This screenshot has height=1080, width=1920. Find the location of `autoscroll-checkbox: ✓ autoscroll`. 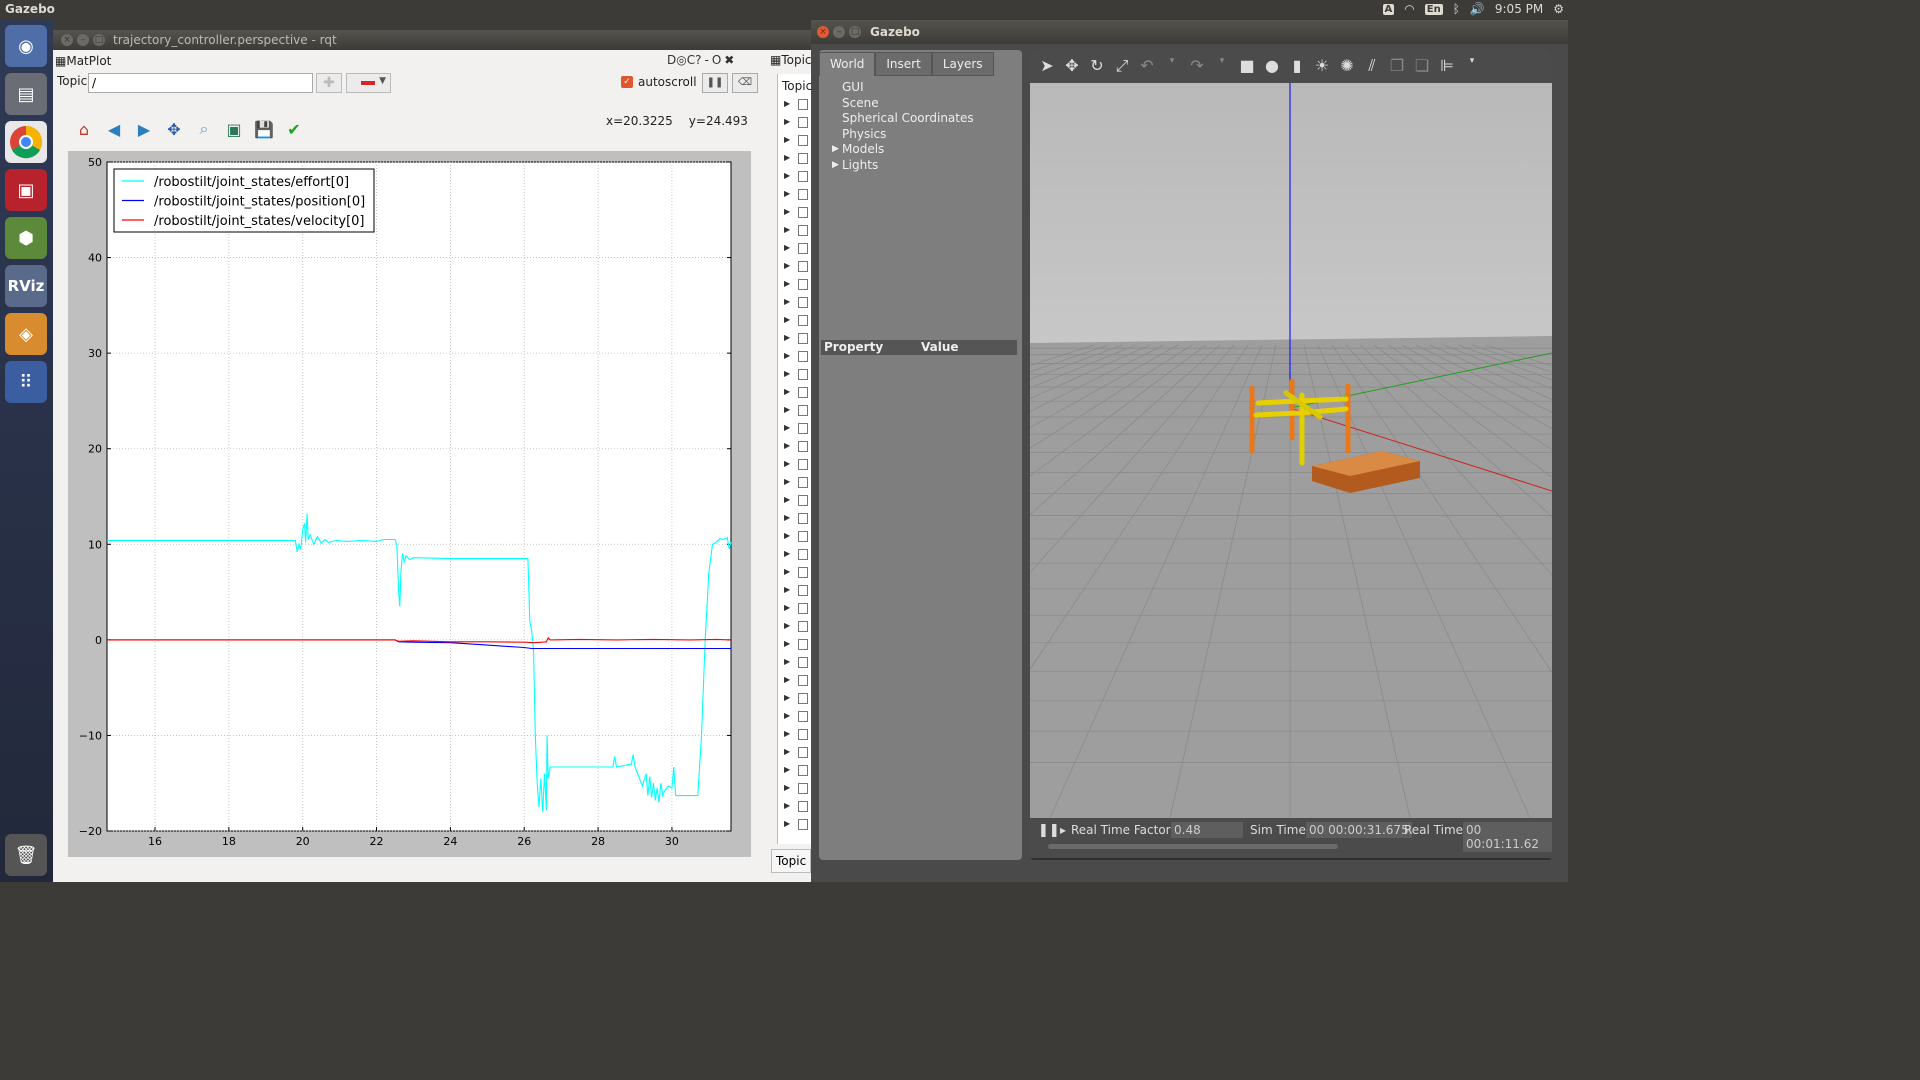

autoscroll-checkbox: ✓ autoscroll is located at coordinates (659, 82).